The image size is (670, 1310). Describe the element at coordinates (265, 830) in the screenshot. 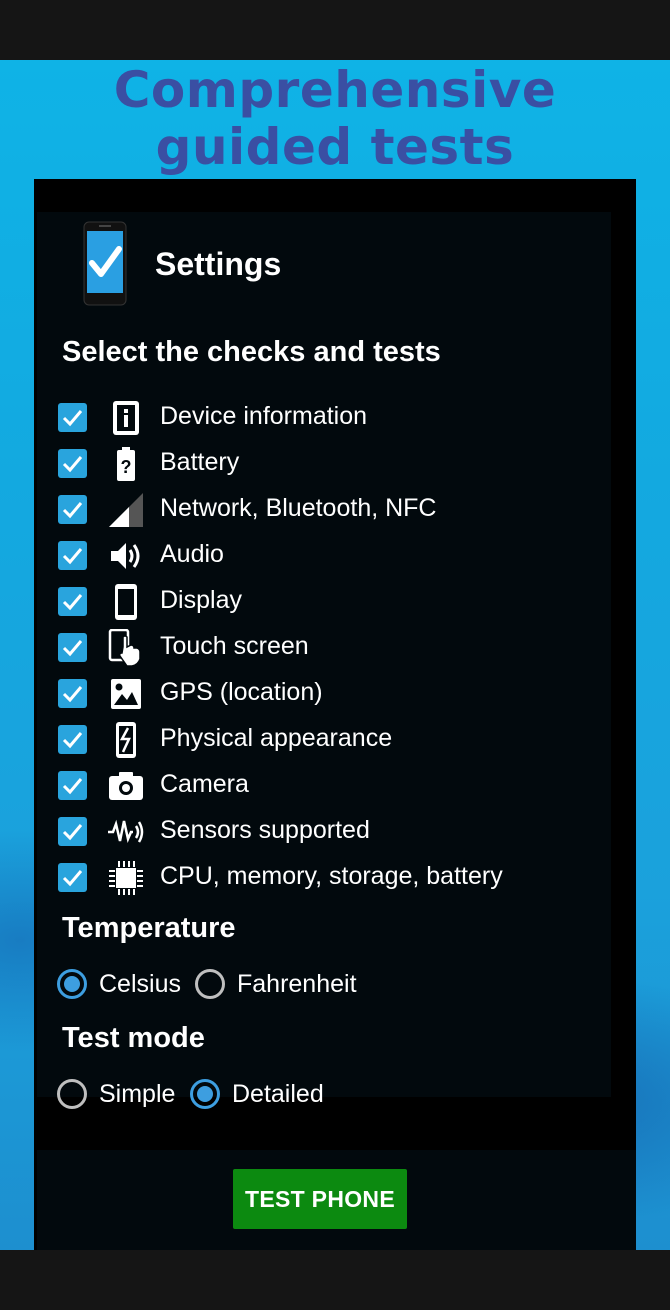

I see `check-label: Sensors supported` at that location.